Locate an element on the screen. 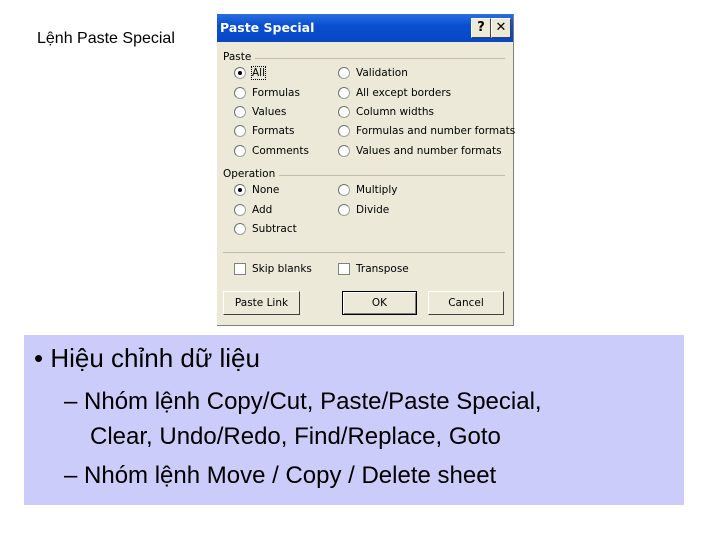 This screenshot has width=720, height=540. radio-multiply: Multiply is located at coordinates (367, 190).